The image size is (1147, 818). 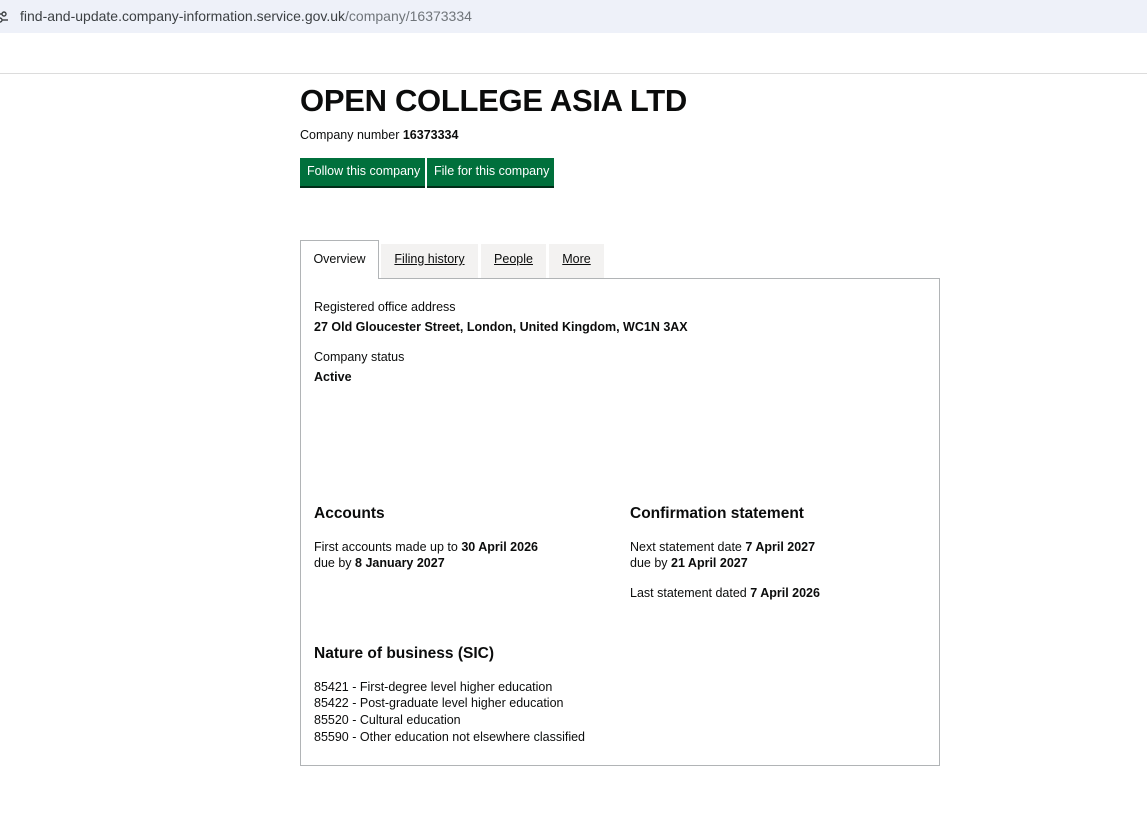 I want to click on last-statement-date-value: 7 April 2026, so click(x=785, y=593).